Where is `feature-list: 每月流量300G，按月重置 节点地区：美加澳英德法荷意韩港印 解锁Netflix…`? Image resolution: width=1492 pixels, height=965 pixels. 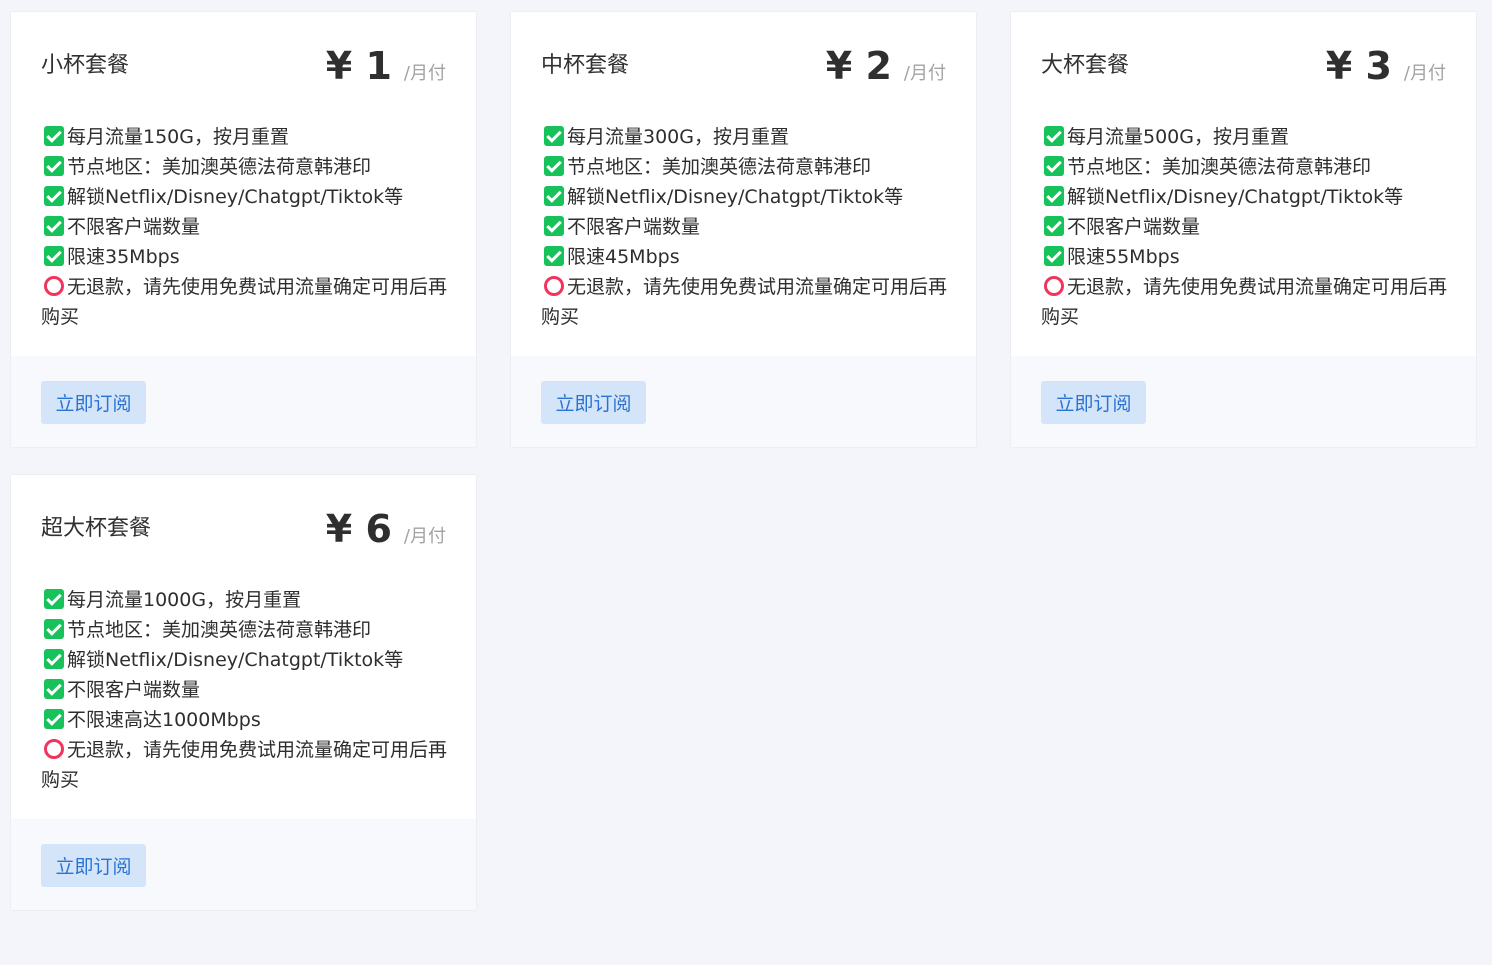
feature-list: 每月流量300G，按月重置 节点地区：美加澳英德法荷意韩港印 解锁Netflix… is located at coordinates (746, 227).